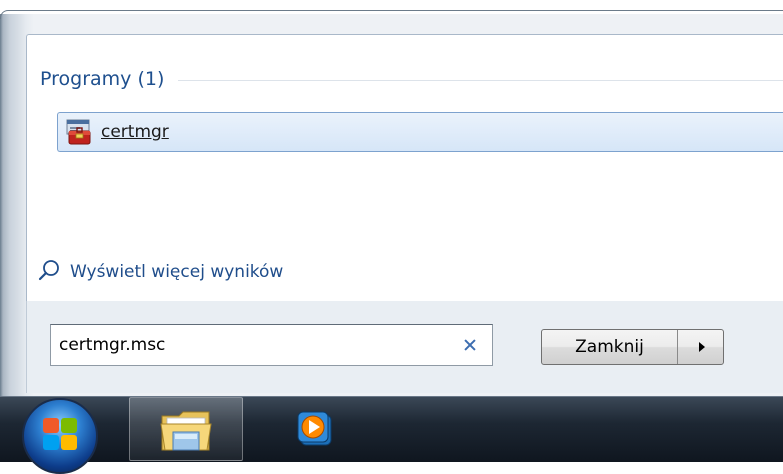 The image size is (783, 474). I want to click on magnifier-icon, so click(49, 272).